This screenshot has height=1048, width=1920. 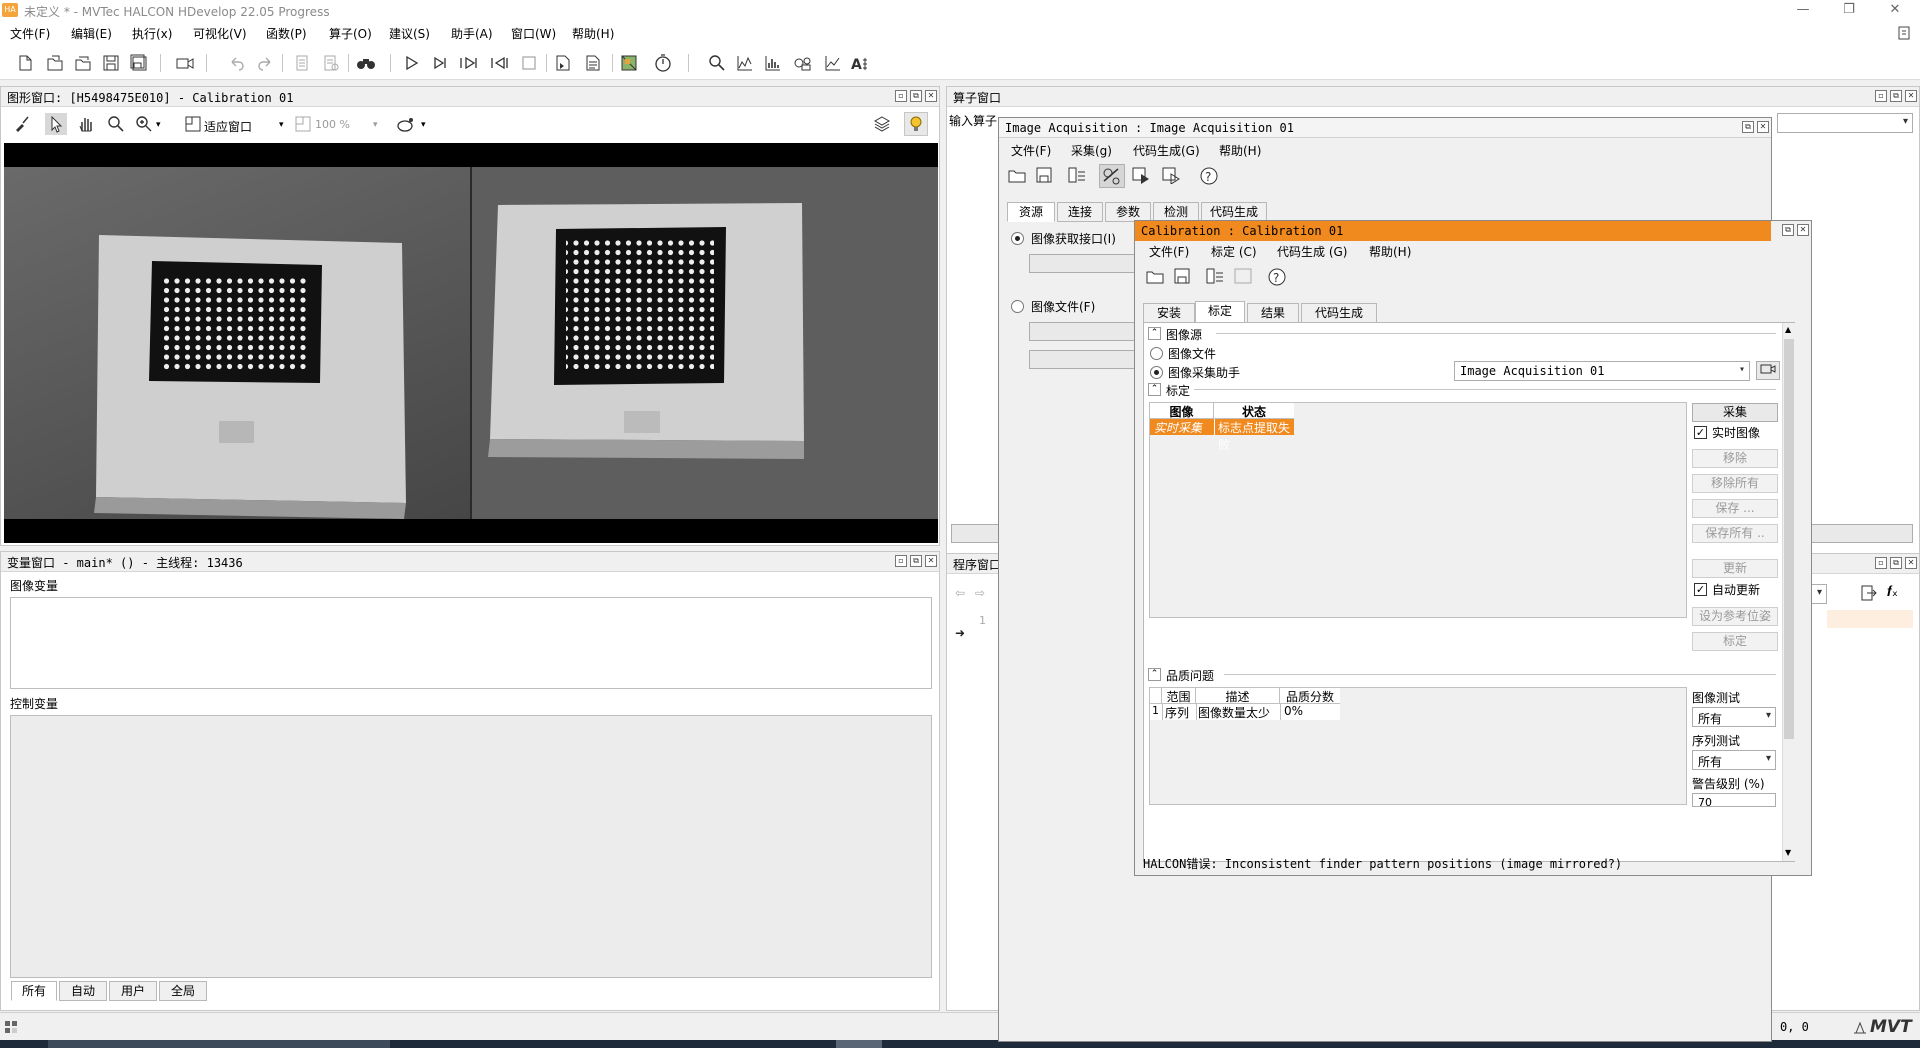 What do you see at coordinates (139, 63) in the screenshot?
I see `save-all-icon` at bounding box center [139, 63].